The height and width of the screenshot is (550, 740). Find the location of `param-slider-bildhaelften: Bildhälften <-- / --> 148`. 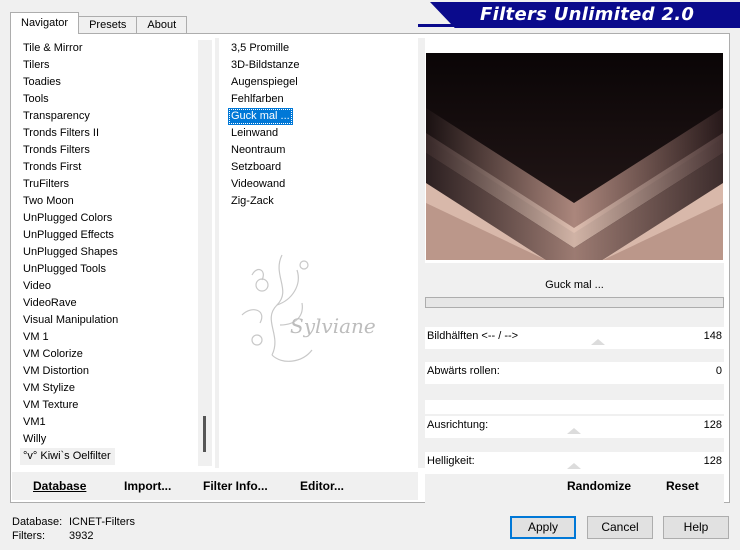

param-slider-bildhaelften: Bildhälften <-- / --> 148 is located at coordinates (574, 338).